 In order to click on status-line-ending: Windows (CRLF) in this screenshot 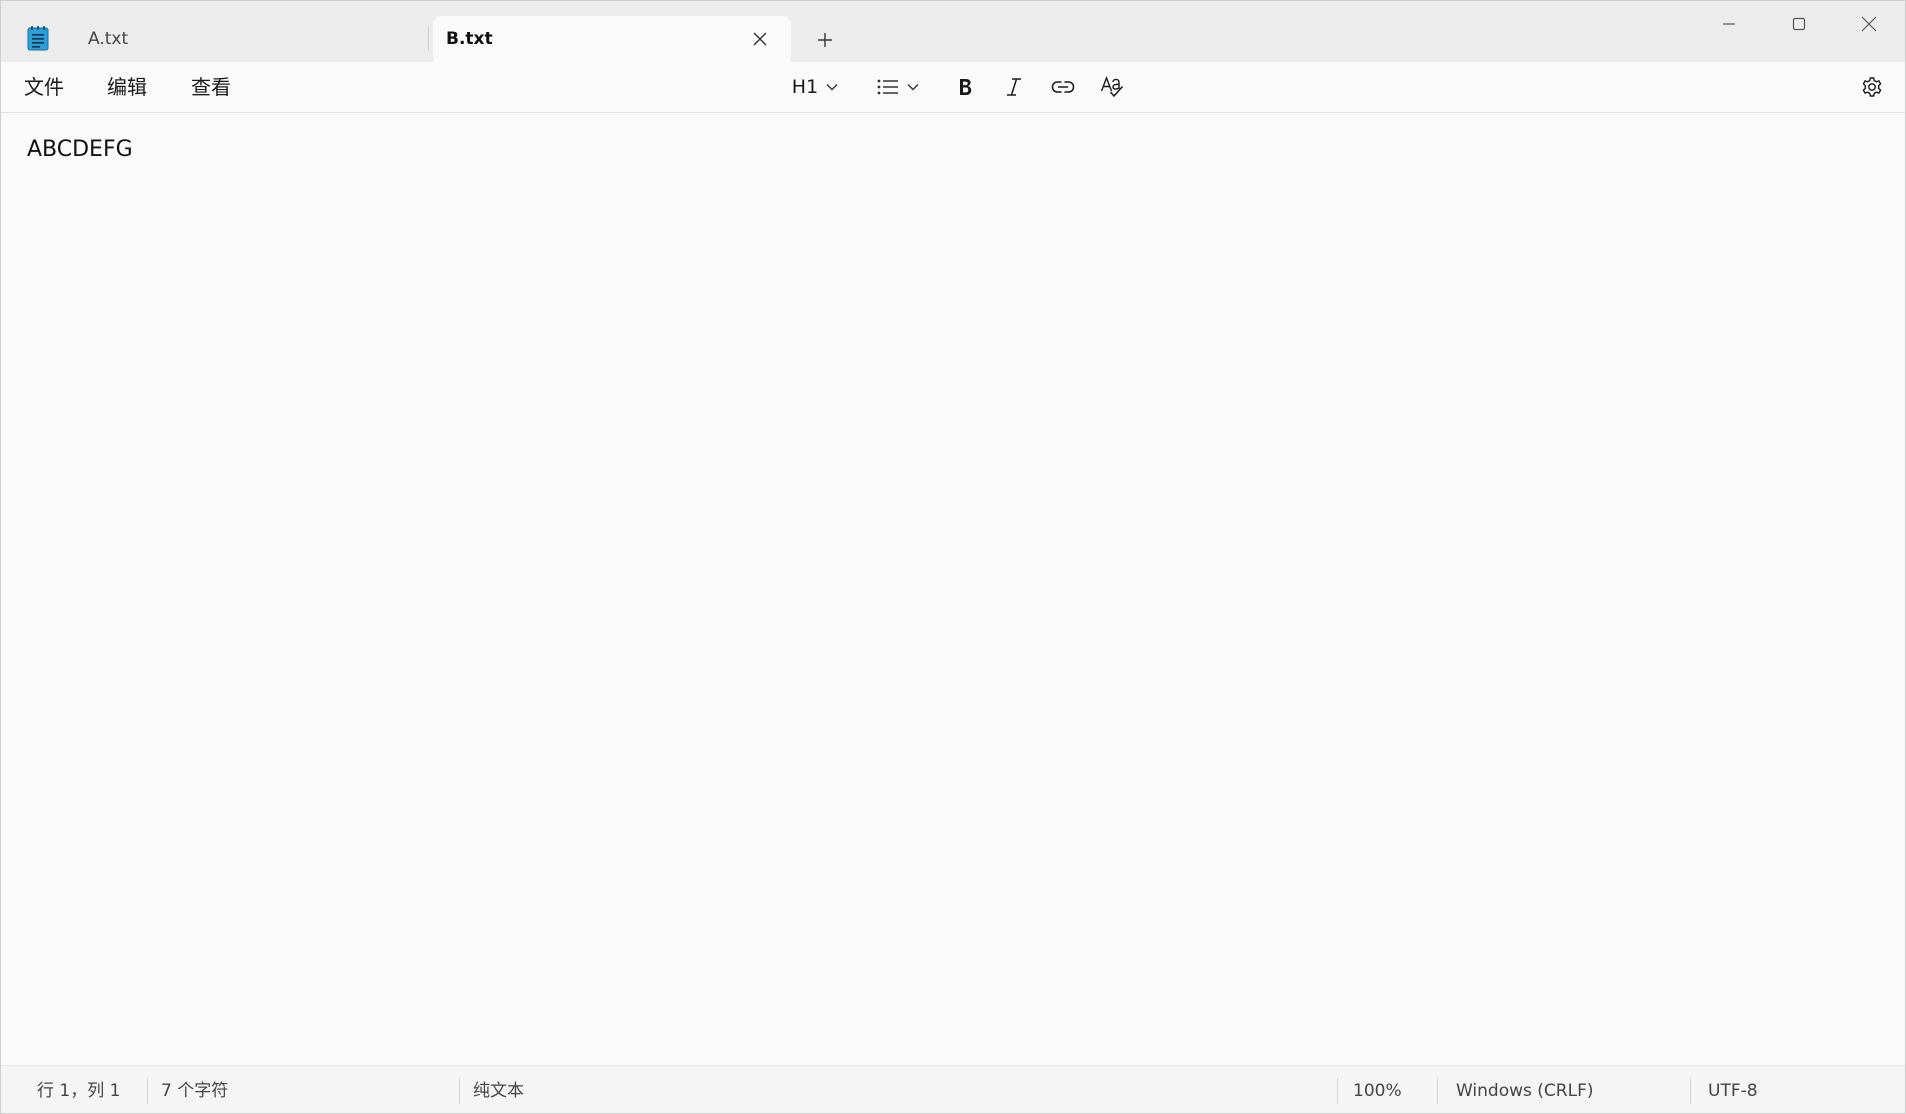, I will do `click(1525, 1091)`.